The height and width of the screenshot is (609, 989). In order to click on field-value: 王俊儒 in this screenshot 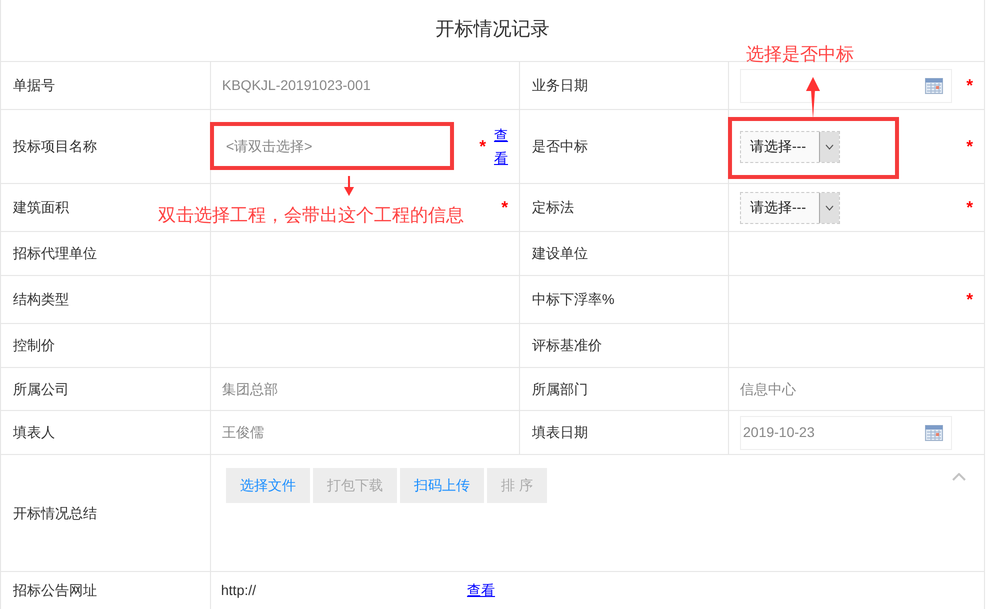, I will do `click(243, 432)`.